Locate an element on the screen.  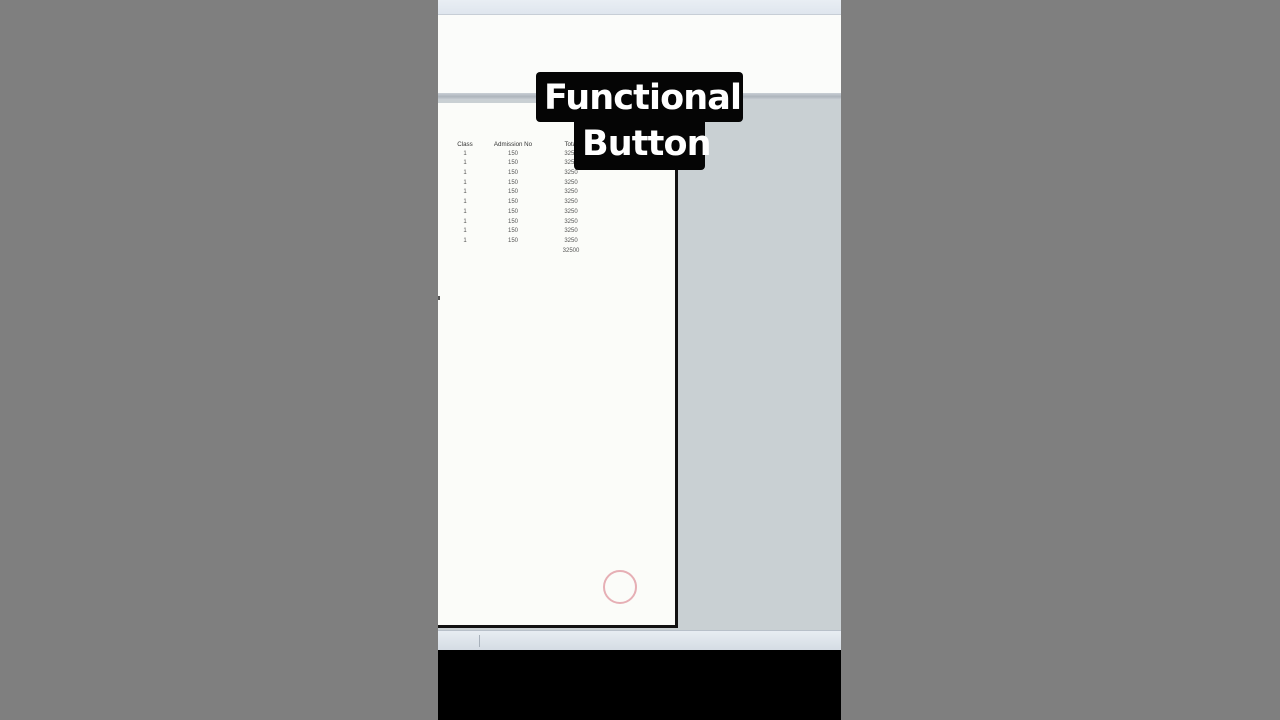
grand-total-value: 32500 is located at coordinates (571, 250).